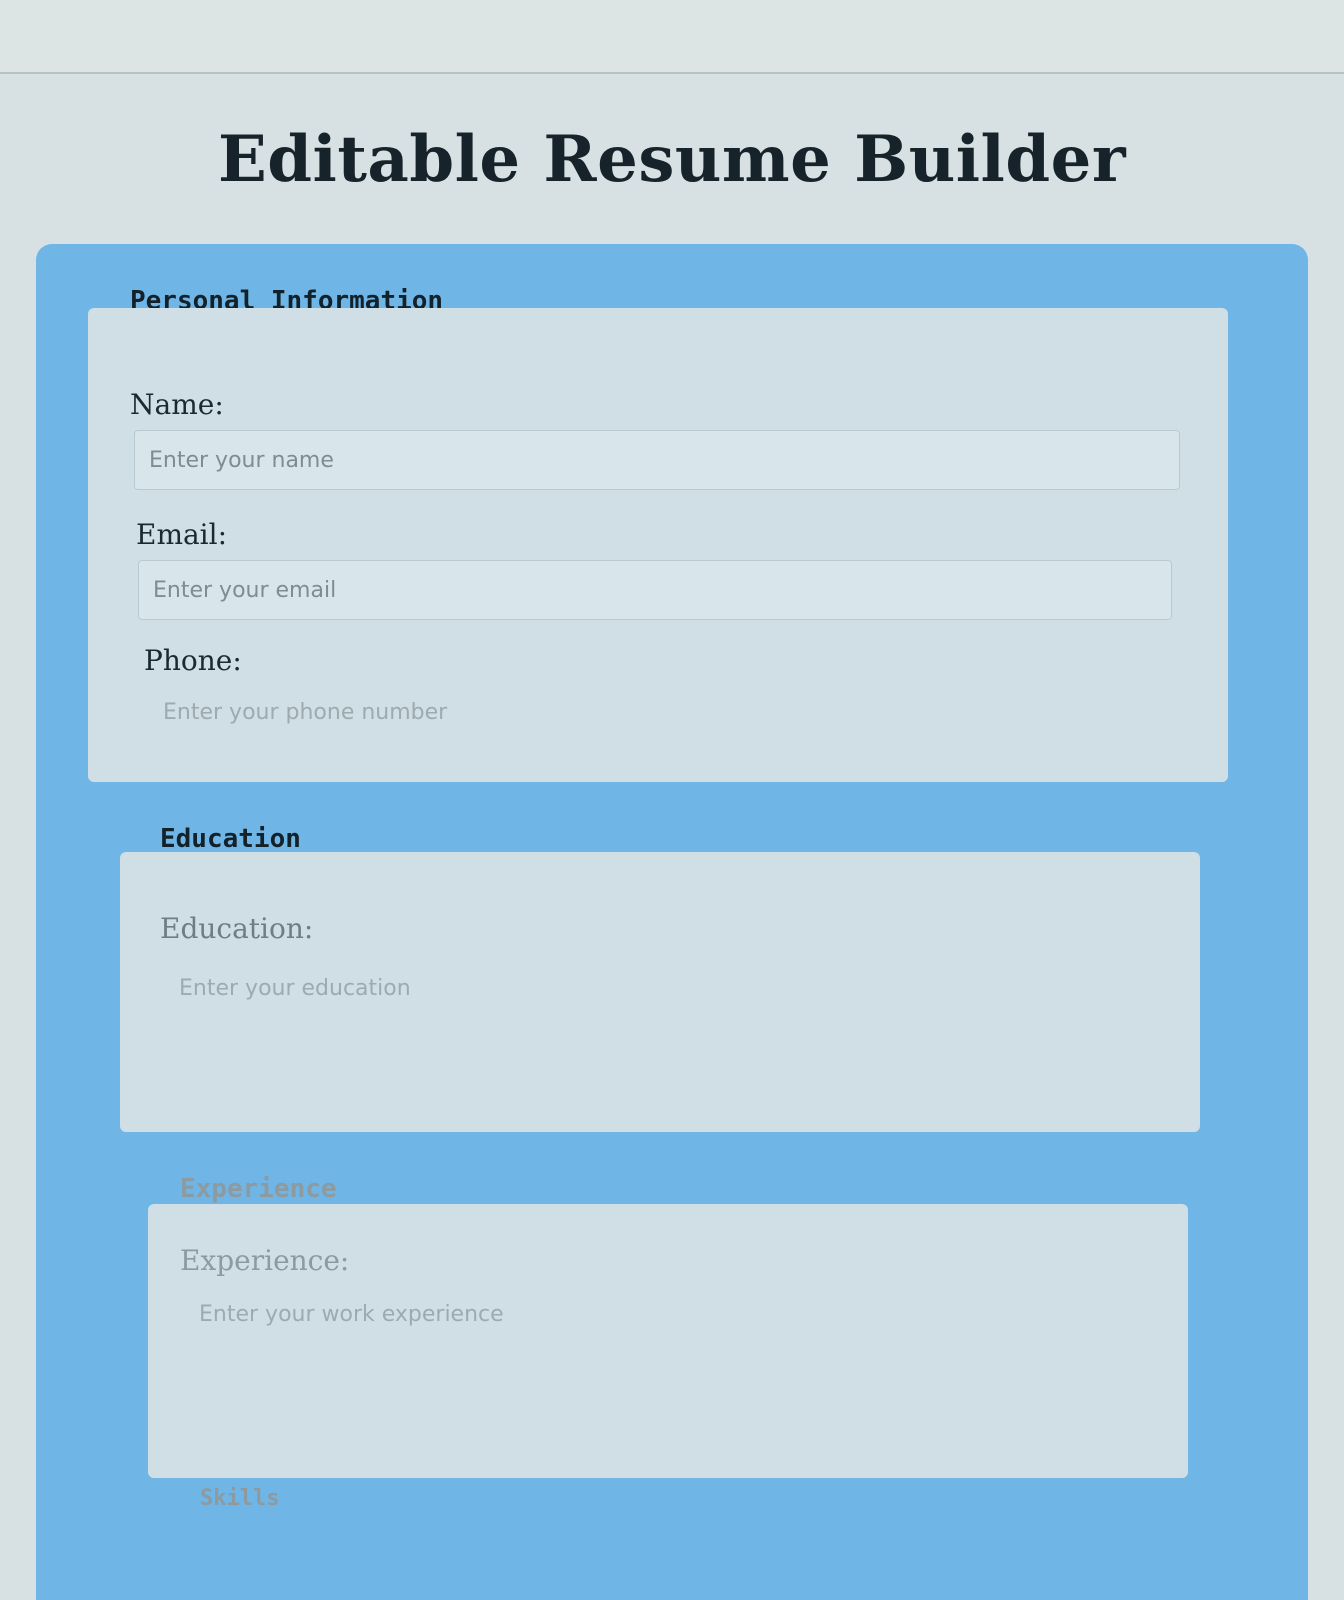  What do you see at coordinates (672, 37) in the screenshot?
I see `browser-top-strip` at bounding box center [672, 37].